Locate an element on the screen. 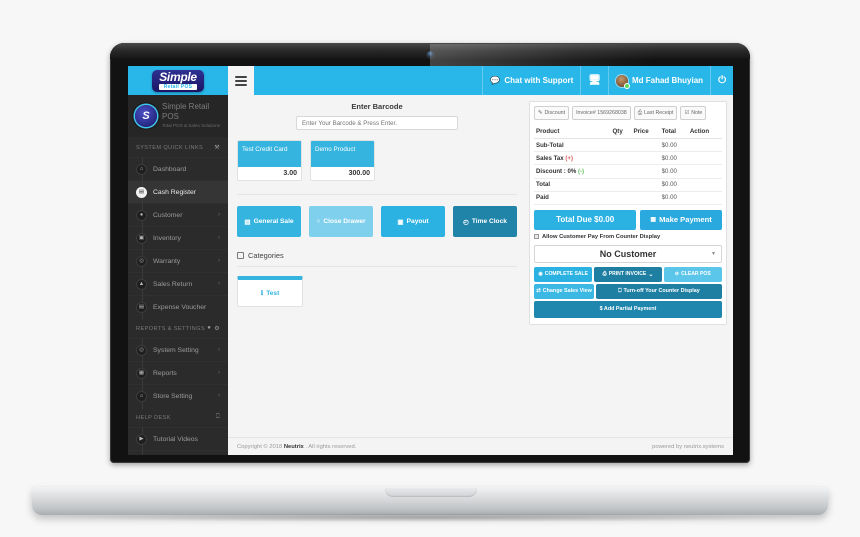 This screenshot has width=860, height=537. sidebar-item-store-setting: ⌂ Store Setting › is located at coordinates (178, 396).